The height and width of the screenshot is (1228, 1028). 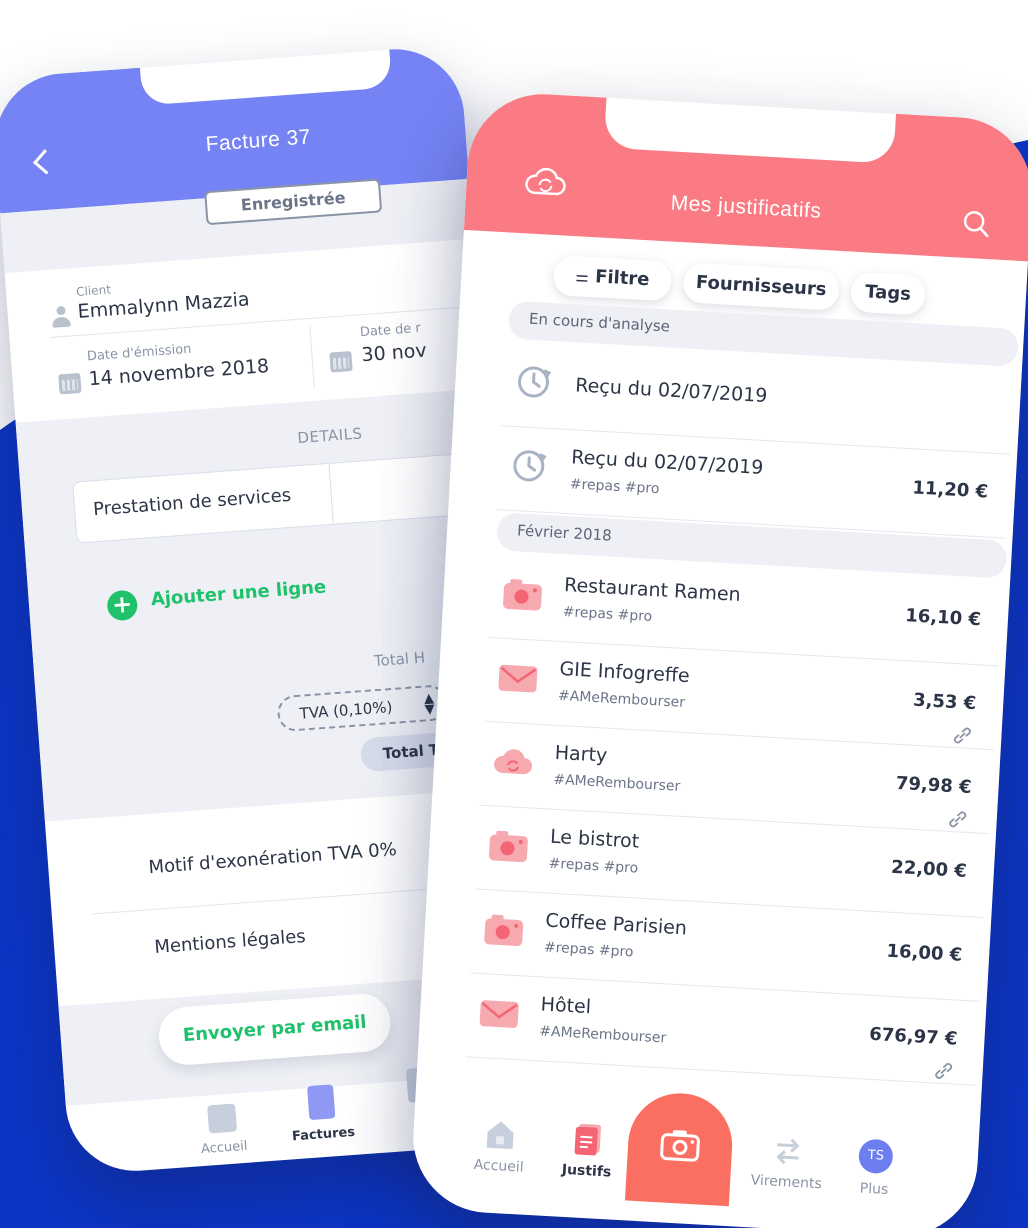 What do you see at coordinates (582, 276) in the screenshot?
I see `filter-icon: ⚌` at bounding box center [582, 276].